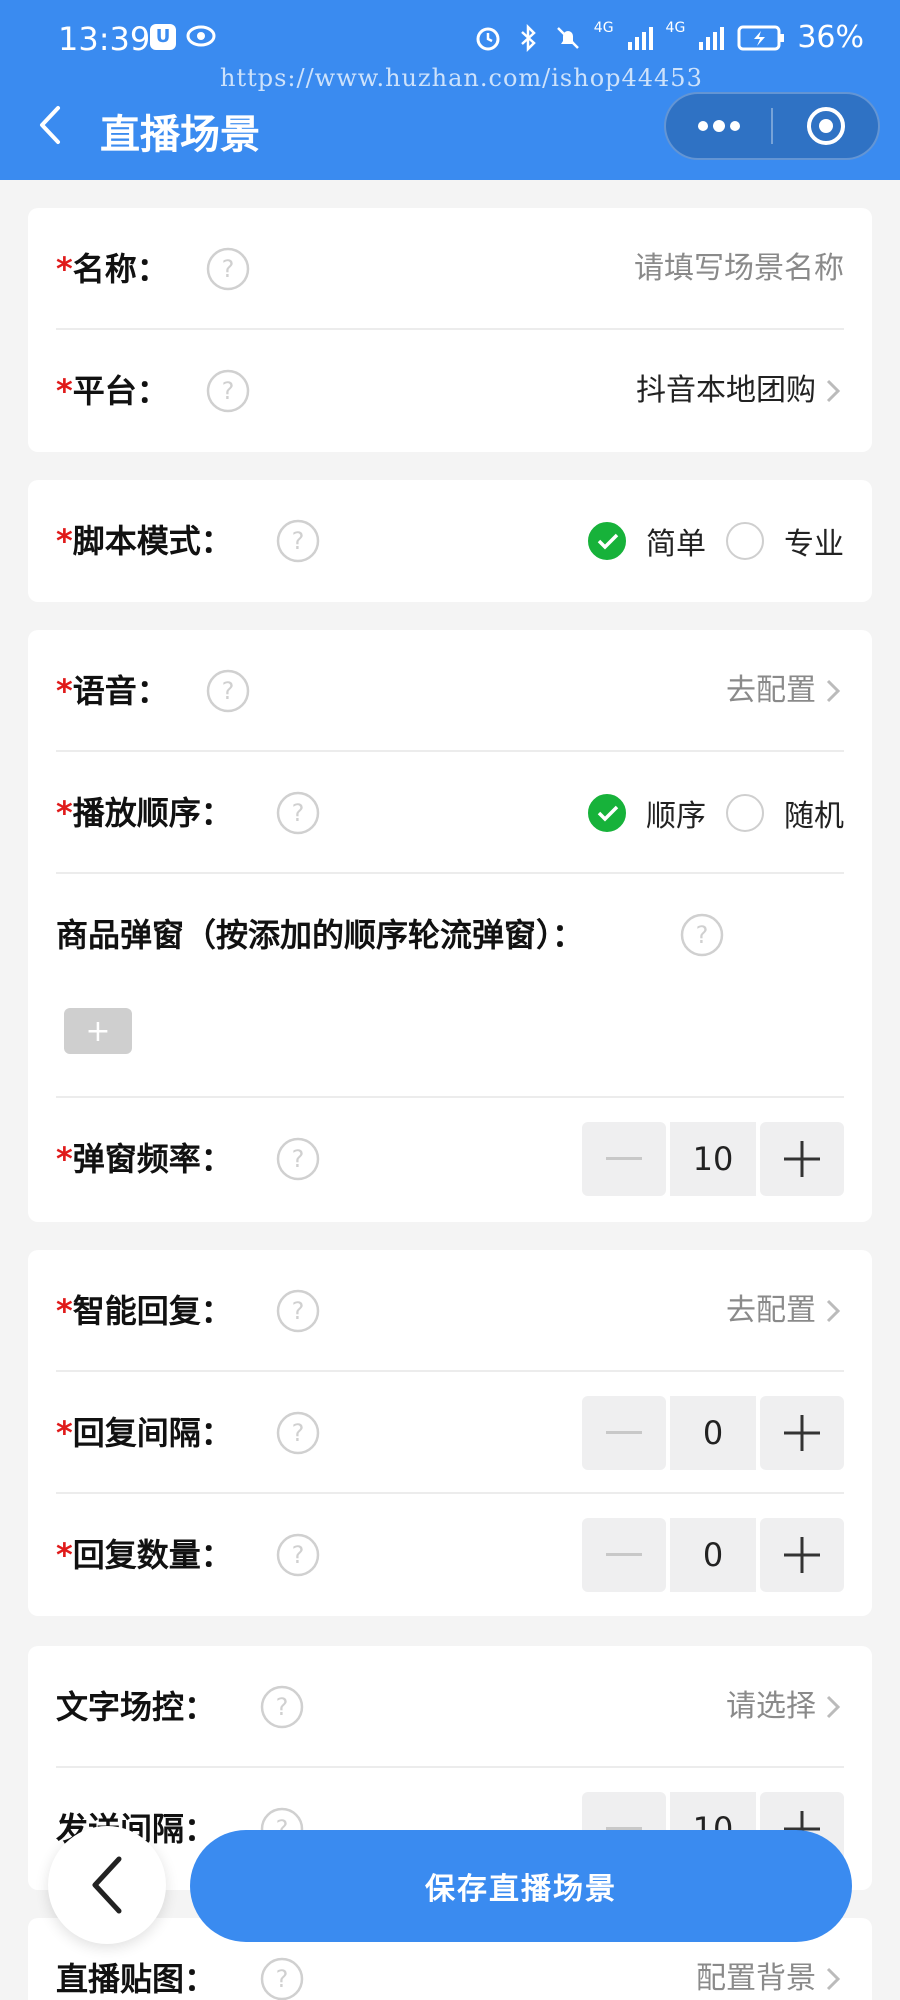 The image size is (900, 2000). What do you see at coordinates (716, 813) in the screenshot?
I see `play-order-radio-group: 顺序 随机` at bounding box center [716, 813].